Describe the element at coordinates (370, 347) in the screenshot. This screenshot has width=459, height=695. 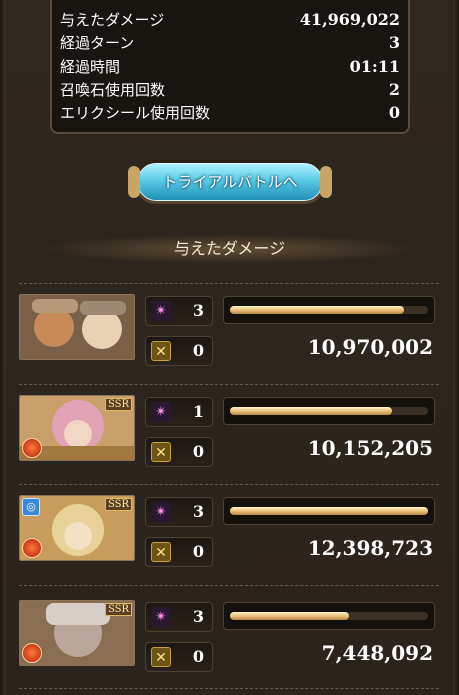
I see `character-damage: 10,970,002` at that location.